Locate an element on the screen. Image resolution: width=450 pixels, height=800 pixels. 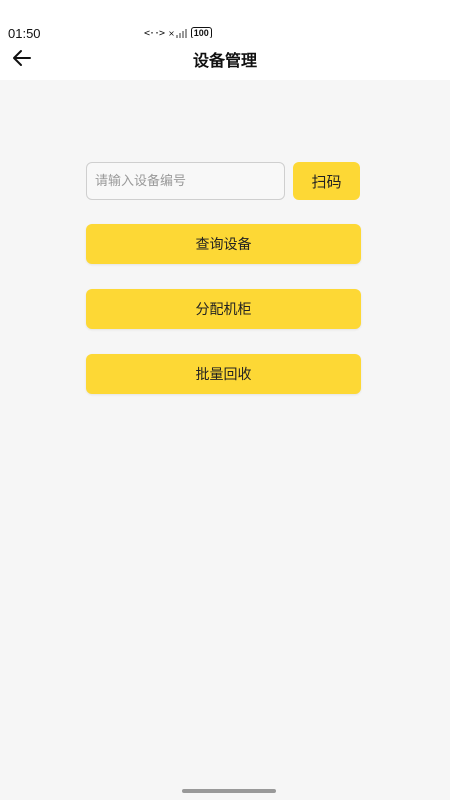
assign-cabinet-button: 分配机柜 is located at coordinates (223, 309).